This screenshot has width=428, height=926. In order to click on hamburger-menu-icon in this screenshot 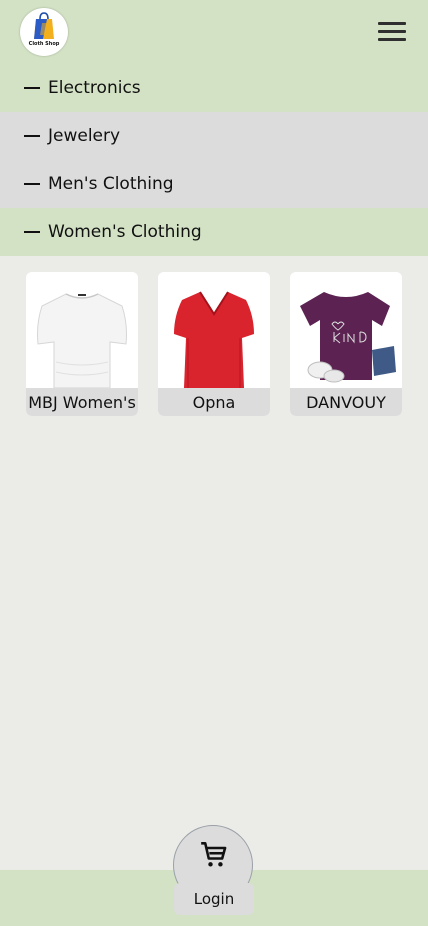, I will do `click(392, 32)`.